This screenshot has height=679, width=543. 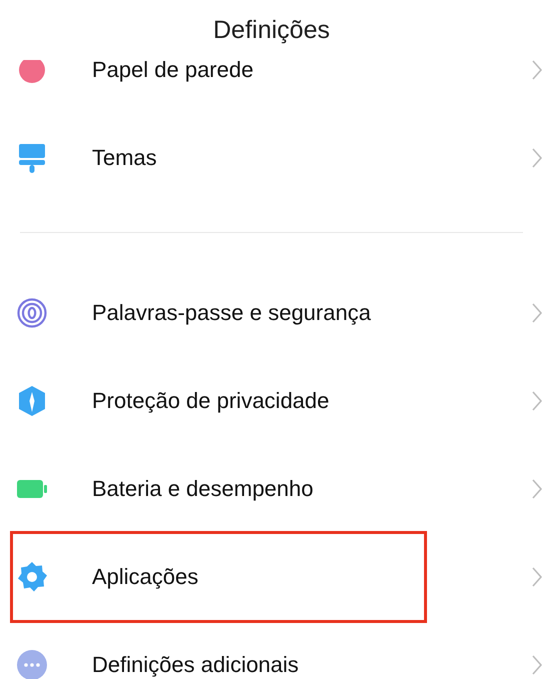 I want to click on settings-item: Aplicações, so click(x=271, y=577).